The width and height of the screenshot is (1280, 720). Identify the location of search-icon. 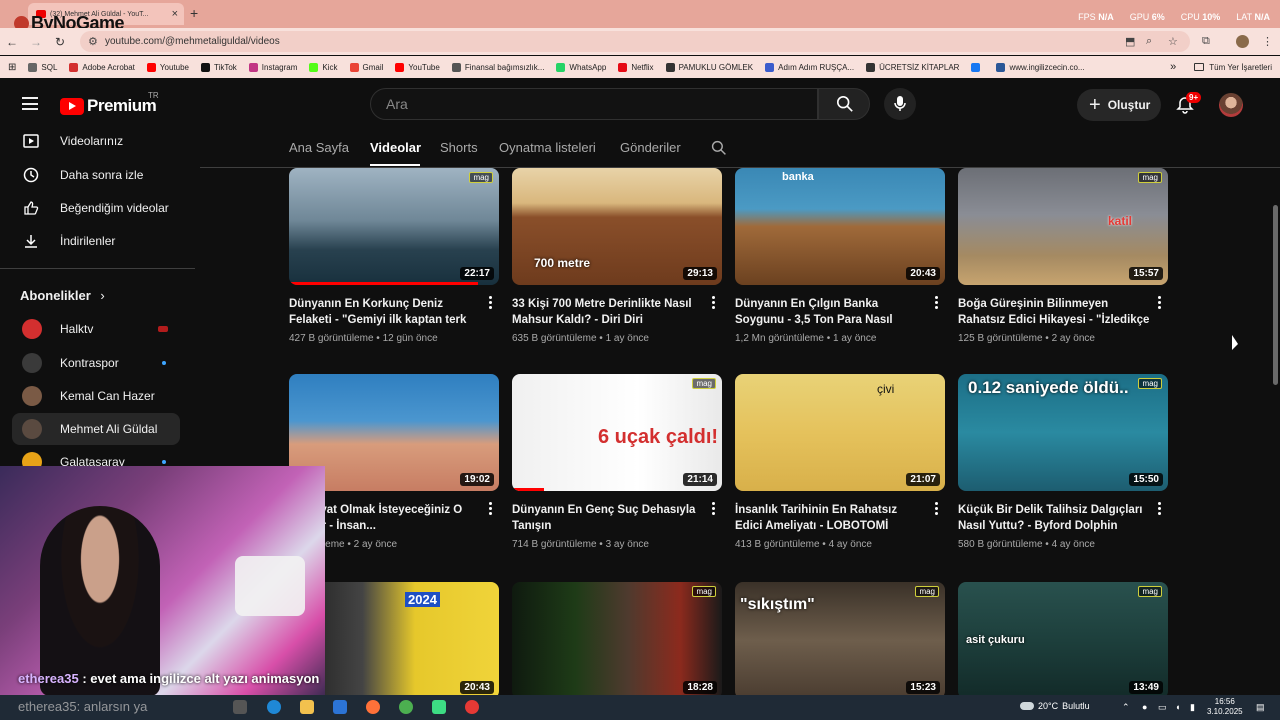
(844, 103).